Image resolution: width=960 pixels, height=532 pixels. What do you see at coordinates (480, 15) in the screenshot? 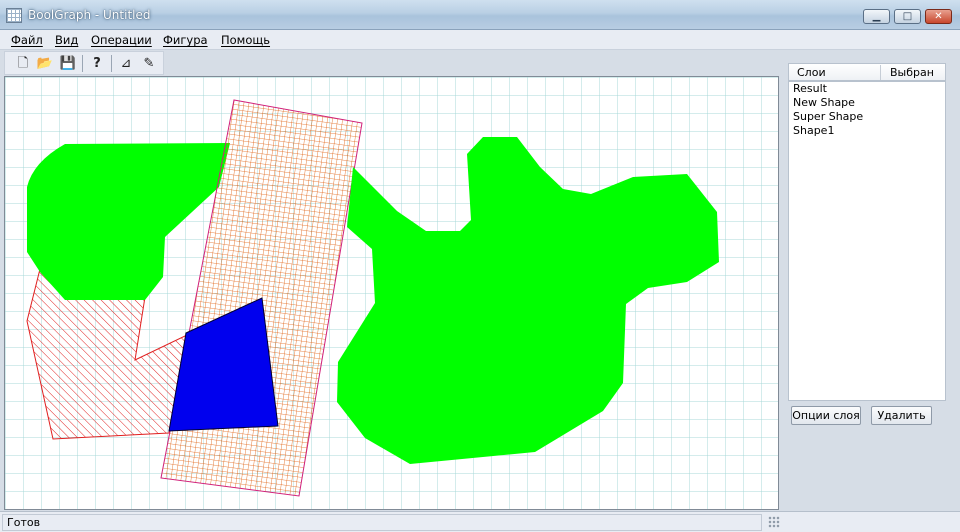
I see `title-bar: BoolGraph - Untitled ▁ □ ✕` at bounding box center [480, 15].